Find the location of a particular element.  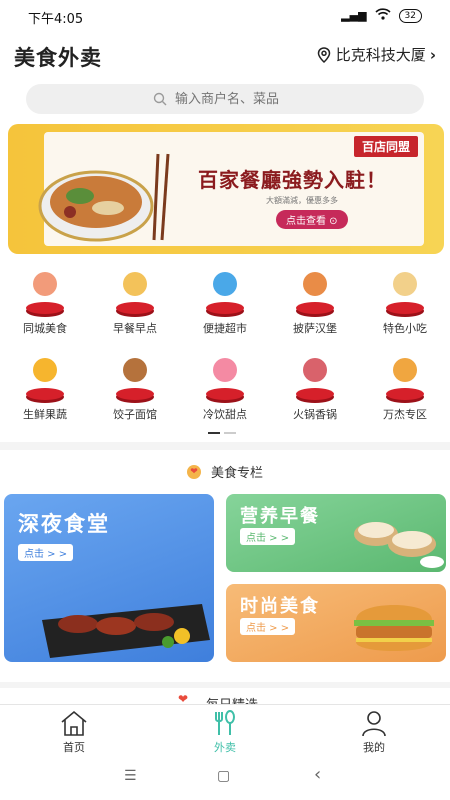

search-bar is located at coordinates (225, 99).